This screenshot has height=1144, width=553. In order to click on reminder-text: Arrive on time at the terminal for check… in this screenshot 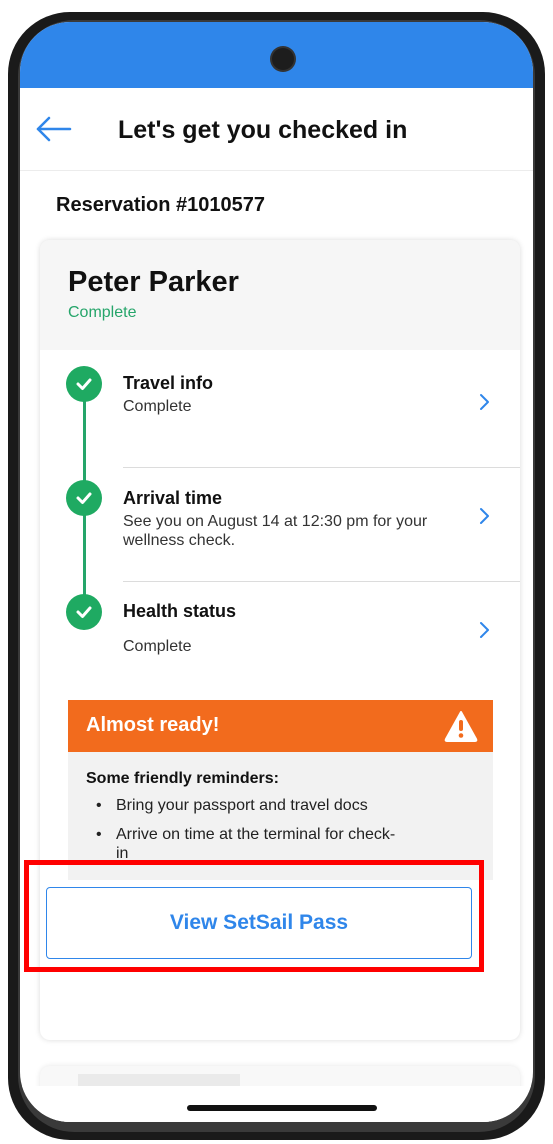, I will do `click(256, 844)`.